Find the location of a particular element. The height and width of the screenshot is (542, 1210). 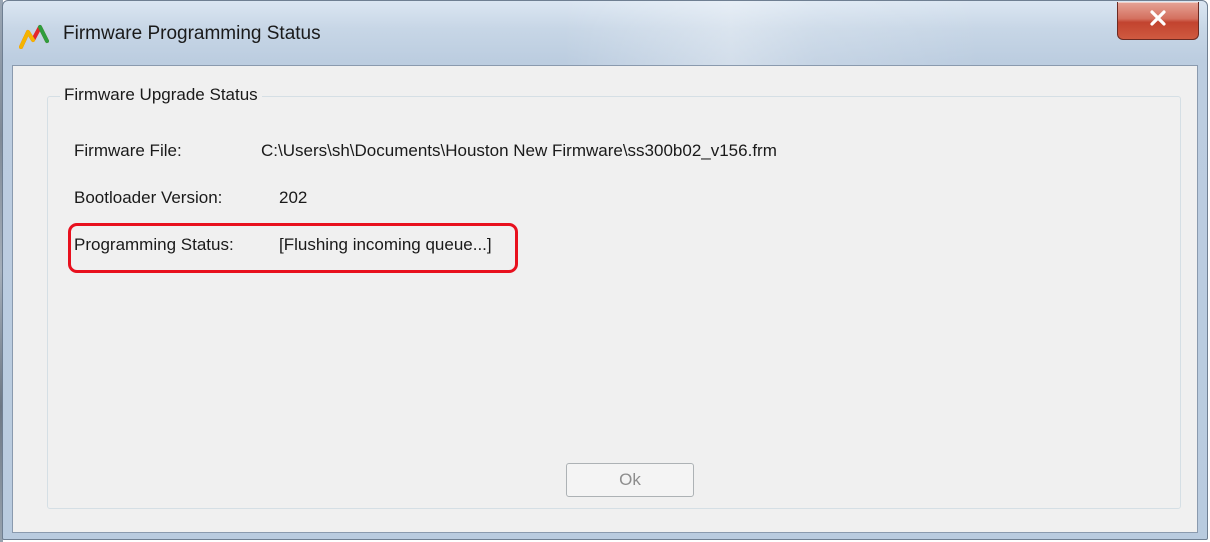

bootloader-version-label: Bootloader Version: is located at coordinates (148, 197).